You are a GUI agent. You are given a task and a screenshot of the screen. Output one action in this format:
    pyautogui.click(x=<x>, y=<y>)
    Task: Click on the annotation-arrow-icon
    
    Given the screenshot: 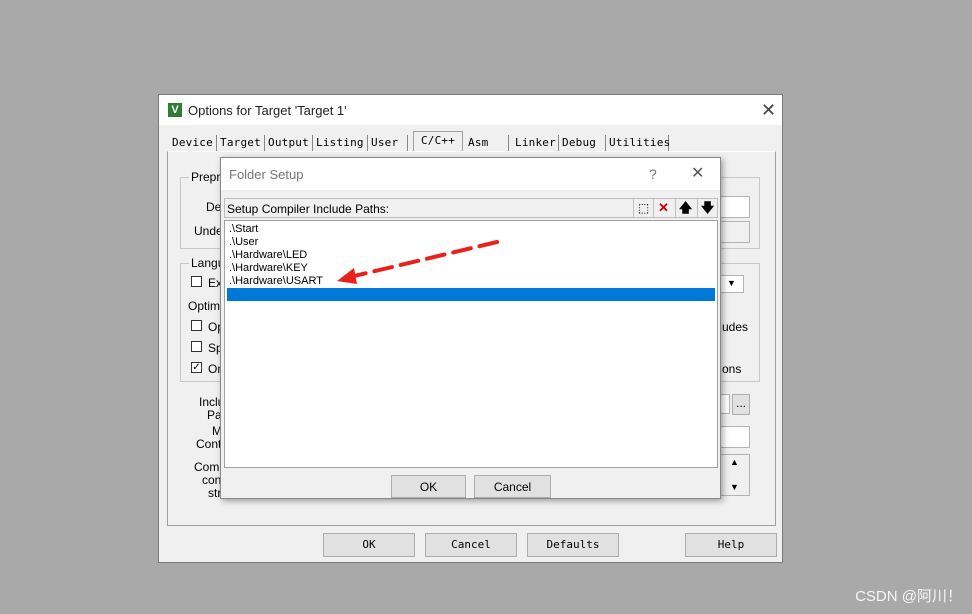 What is the action you would take?
    pyautogui.click(x=418, y=262)
    